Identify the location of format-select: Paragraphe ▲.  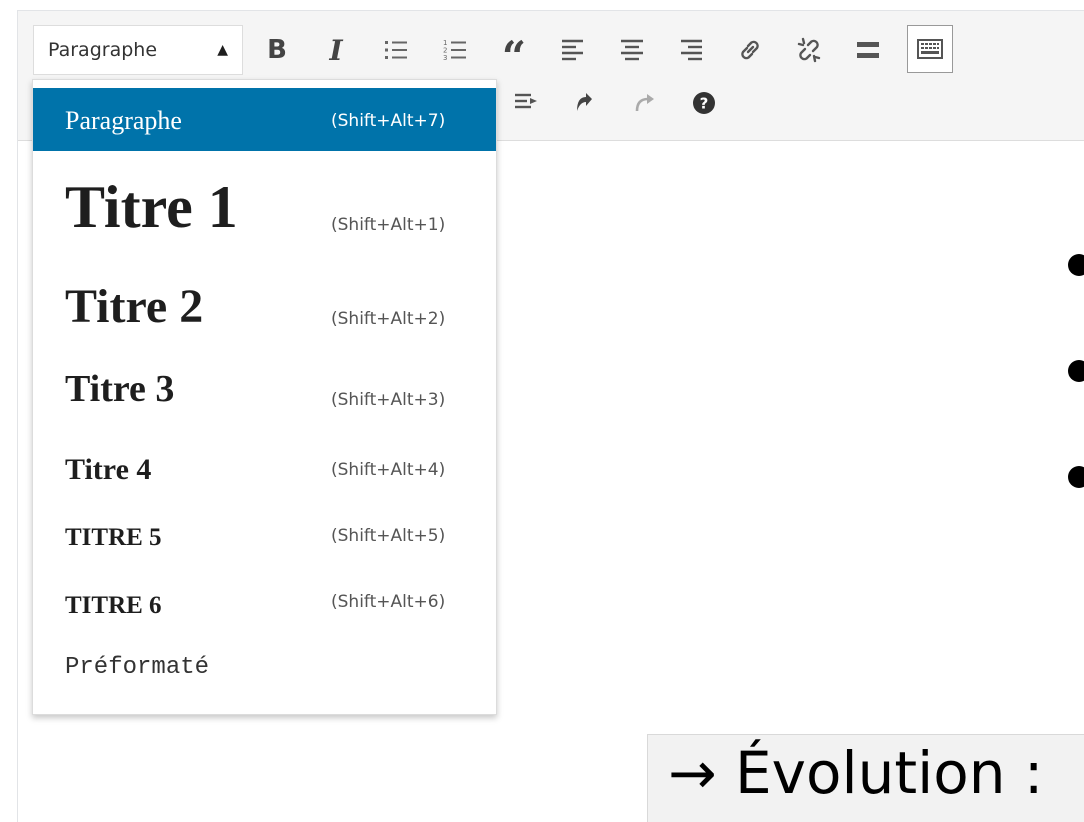
(138, 50).